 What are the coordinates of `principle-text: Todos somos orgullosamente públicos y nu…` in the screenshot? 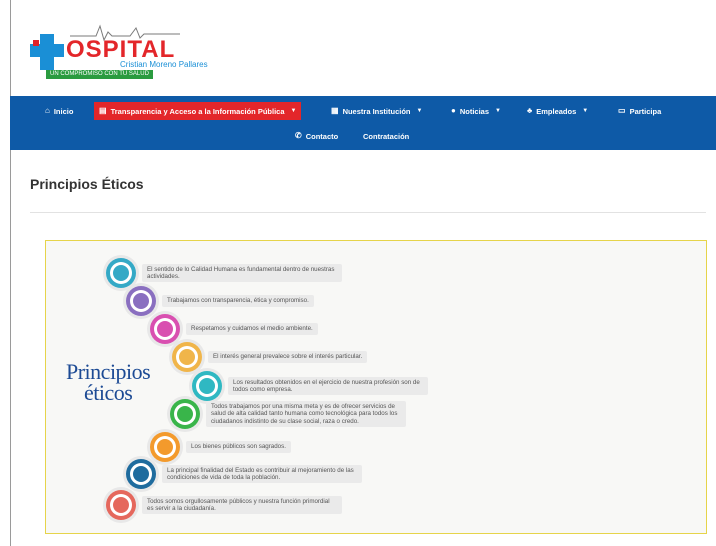 It's located at (242, 505).